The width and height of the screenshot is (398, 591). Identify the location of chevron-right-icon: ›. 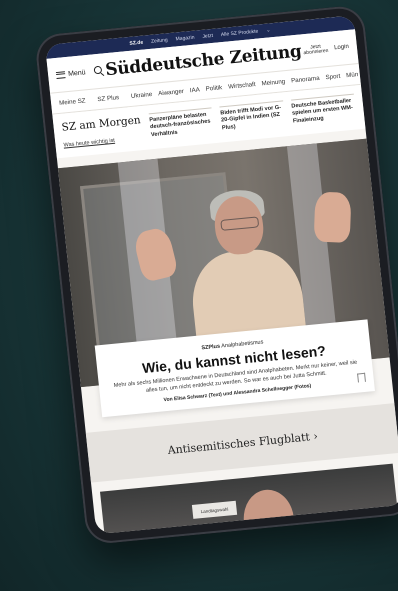
(314, 436).